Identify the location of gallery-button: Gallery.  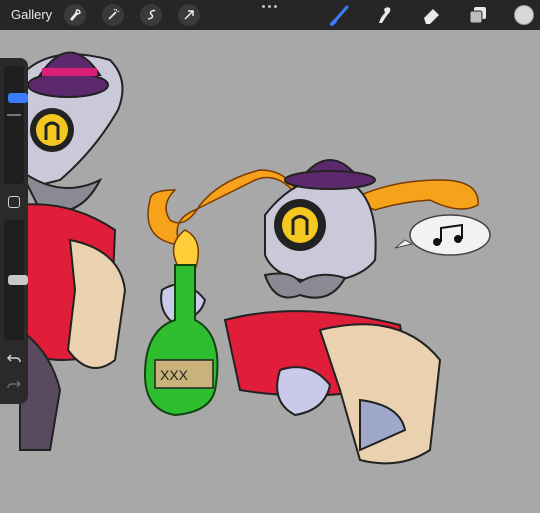
(31, 14).